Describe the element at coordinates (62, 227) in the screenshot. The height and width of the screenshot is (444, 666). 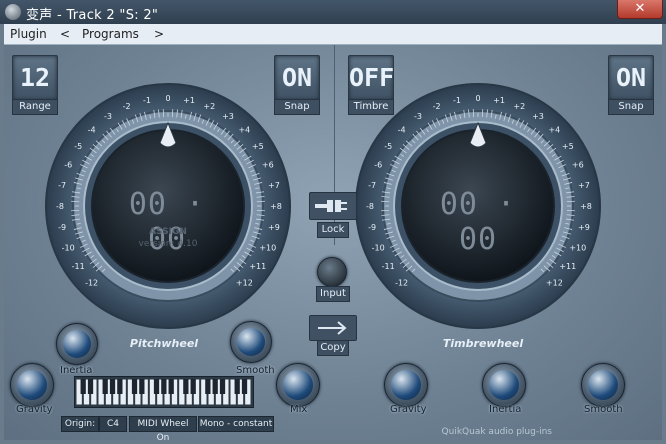
I see `wheel-tick-label: -9` at that location.